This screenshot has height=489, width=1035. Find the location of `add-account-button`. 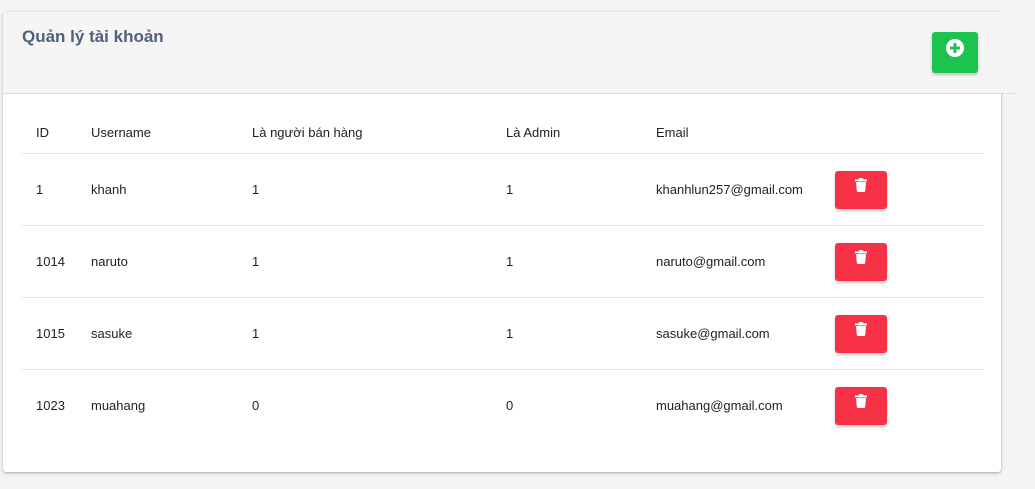

add-account-button is located at coordinates (955, 52).